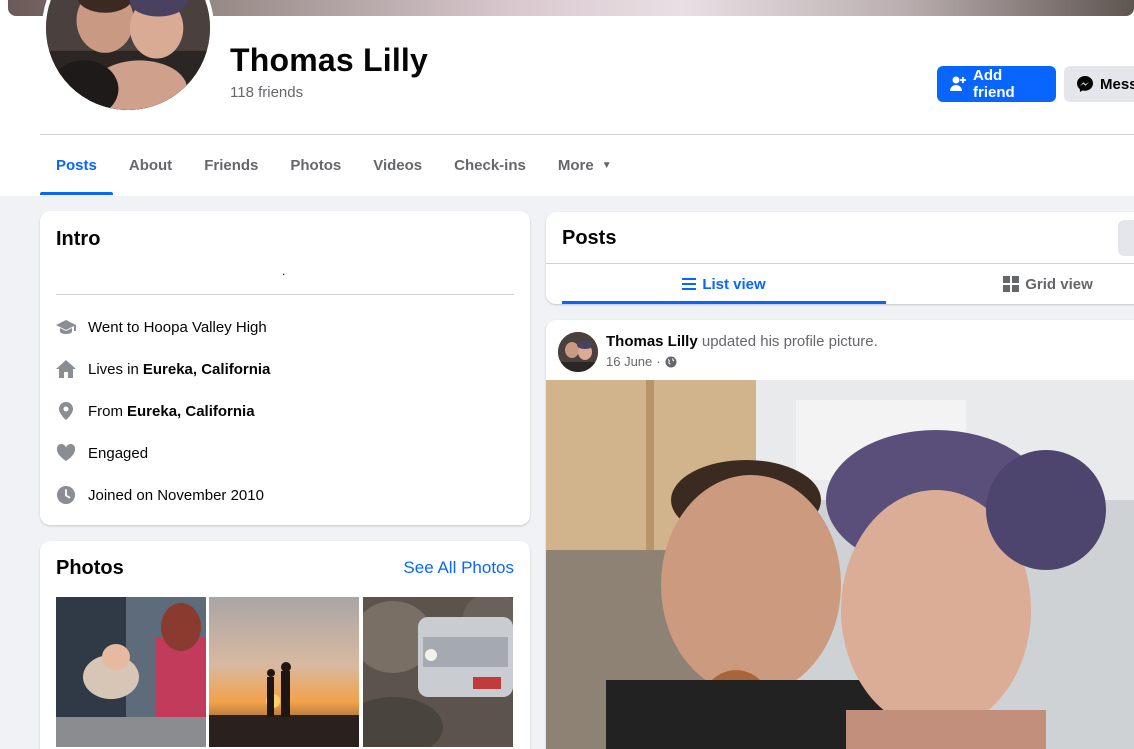  I want to click on post-meta: 16 June ·, so click(641, 361).